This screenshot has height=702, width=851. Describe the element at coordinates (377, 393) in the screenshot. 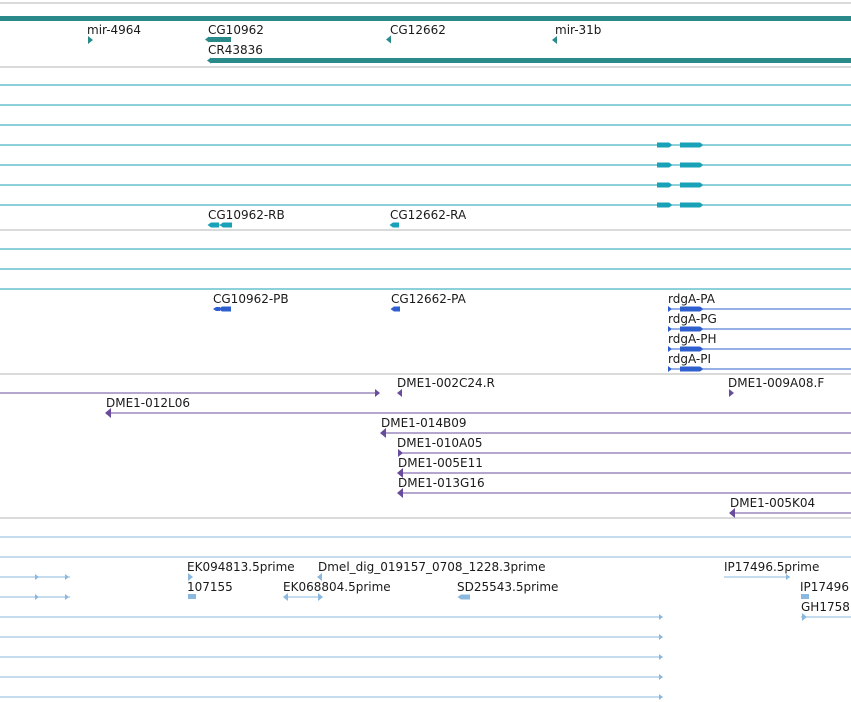

I see `clone-tip-left` at that location.